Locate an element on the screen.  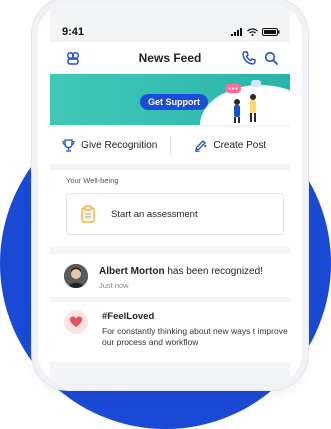
start-assessment-card: Start an assessment is located at coordinates (175, 214).